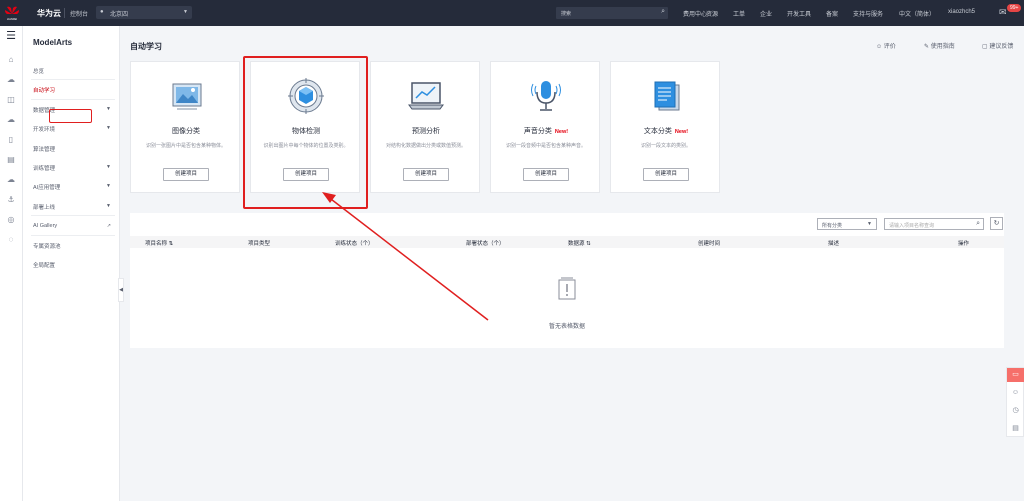 This screenshot has height=501, width=1024. What do you see at coordinates (576, 244) in the screenshot?
I see `column-label: 数据源` at bounding box center [576, 244].